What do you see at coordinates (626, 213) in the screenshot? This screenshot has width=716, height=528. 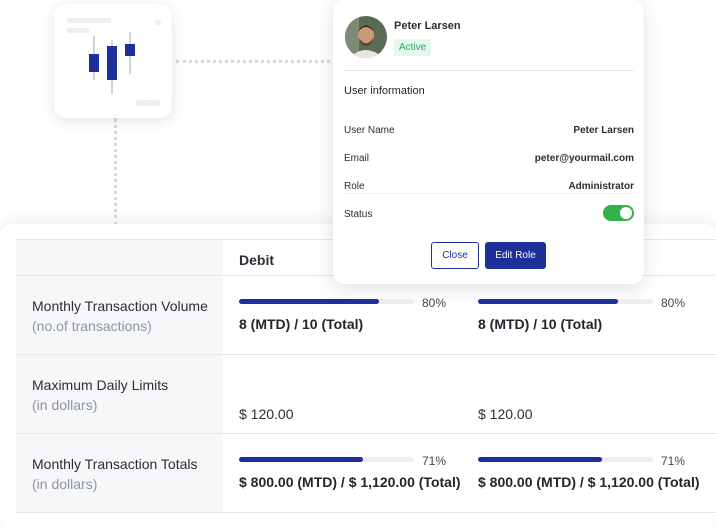 I see `toggle-knob` at bounding box center [626, 213].